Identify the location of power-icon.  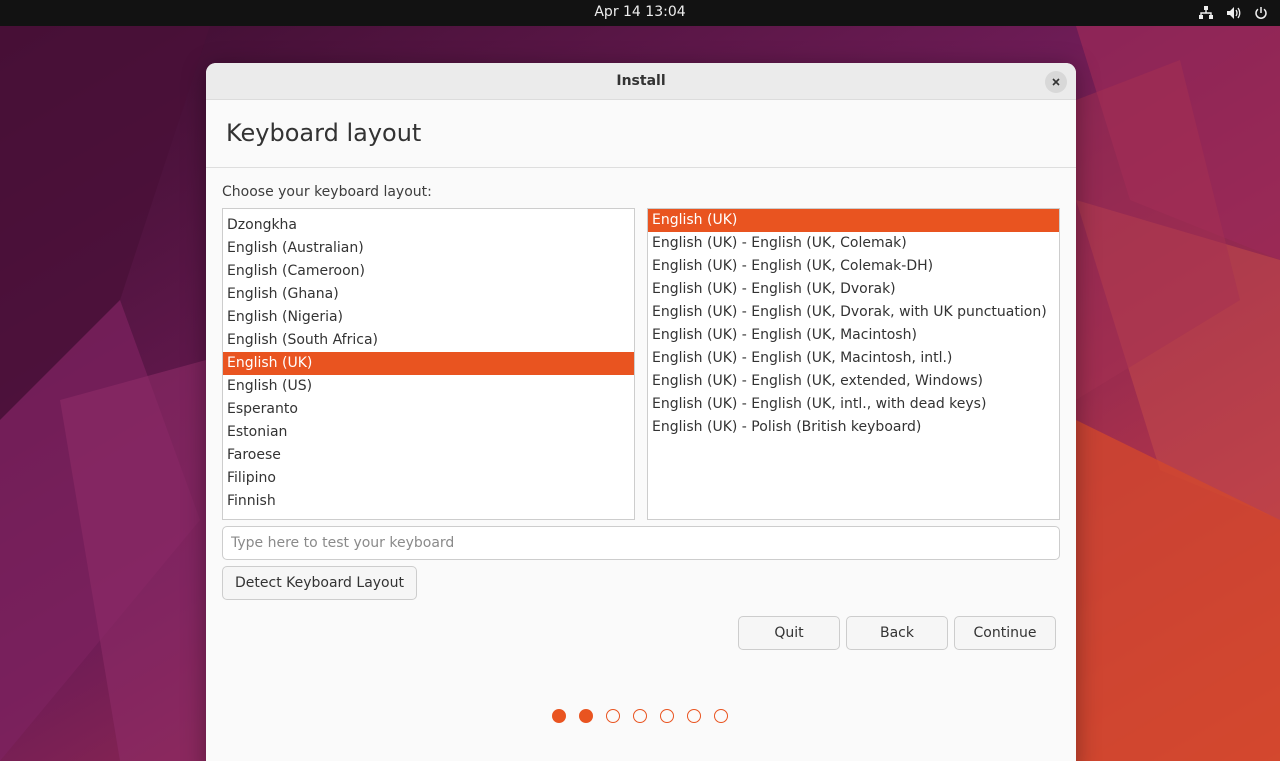
(1261, 13).